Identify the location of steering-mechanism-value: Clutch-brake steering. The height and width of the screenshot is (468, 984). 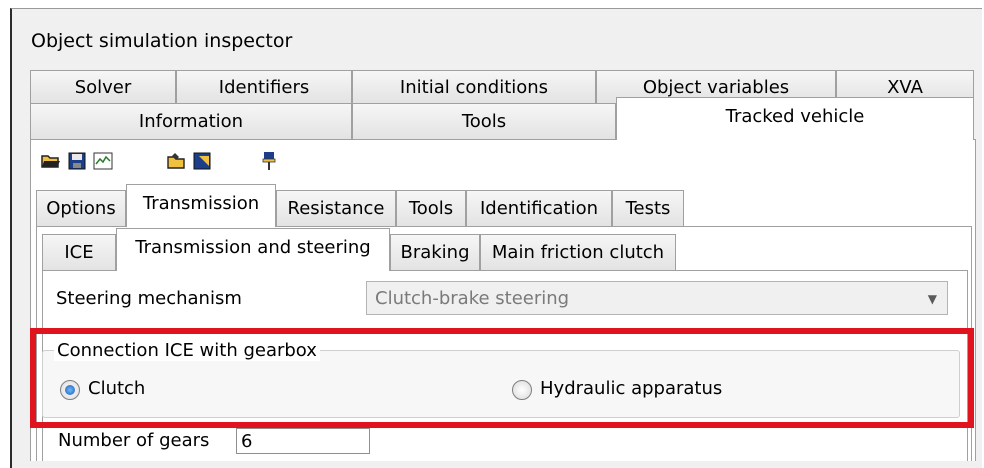
(472, 298).